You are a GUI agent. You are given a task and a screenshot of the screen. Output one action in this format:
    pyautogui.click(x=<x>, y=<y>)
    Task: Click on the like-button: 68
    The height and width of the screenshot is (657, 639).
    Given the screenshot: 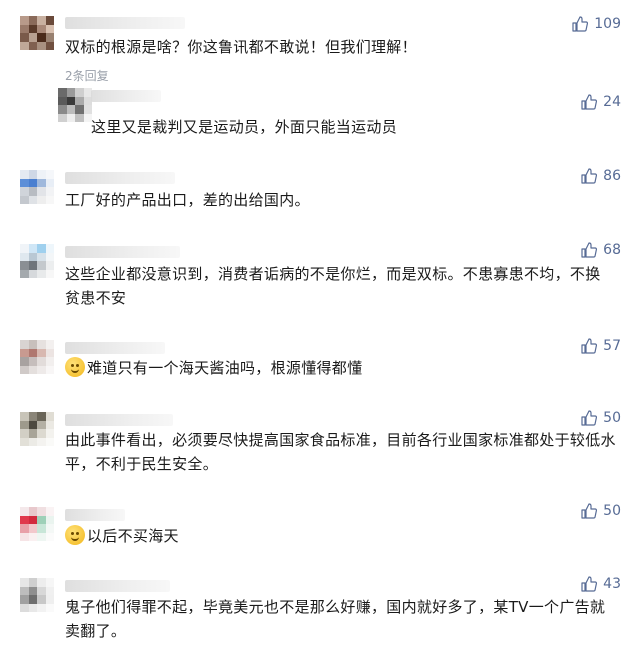 What is the action you would take?
    pyautogui.click(x=601, y=250)
    